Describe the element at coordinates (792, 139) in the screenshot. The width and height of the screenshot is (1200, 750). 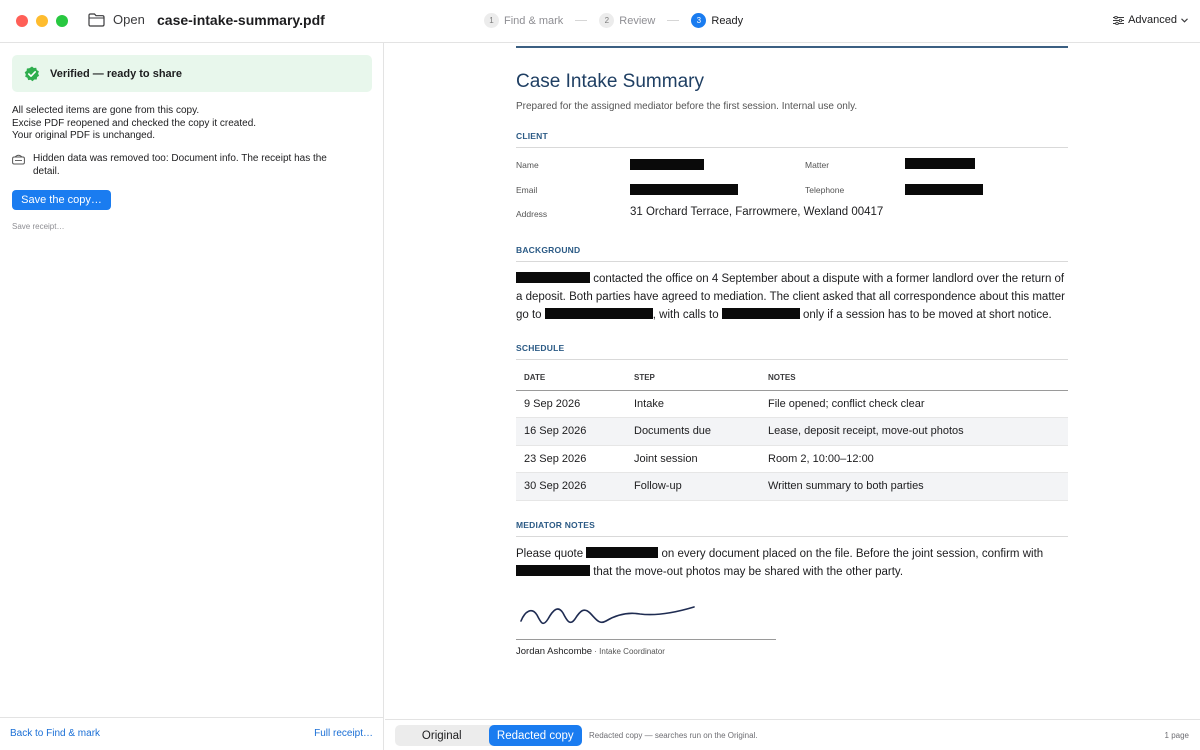
I see `client-section-heading: CLIENT` at that location.